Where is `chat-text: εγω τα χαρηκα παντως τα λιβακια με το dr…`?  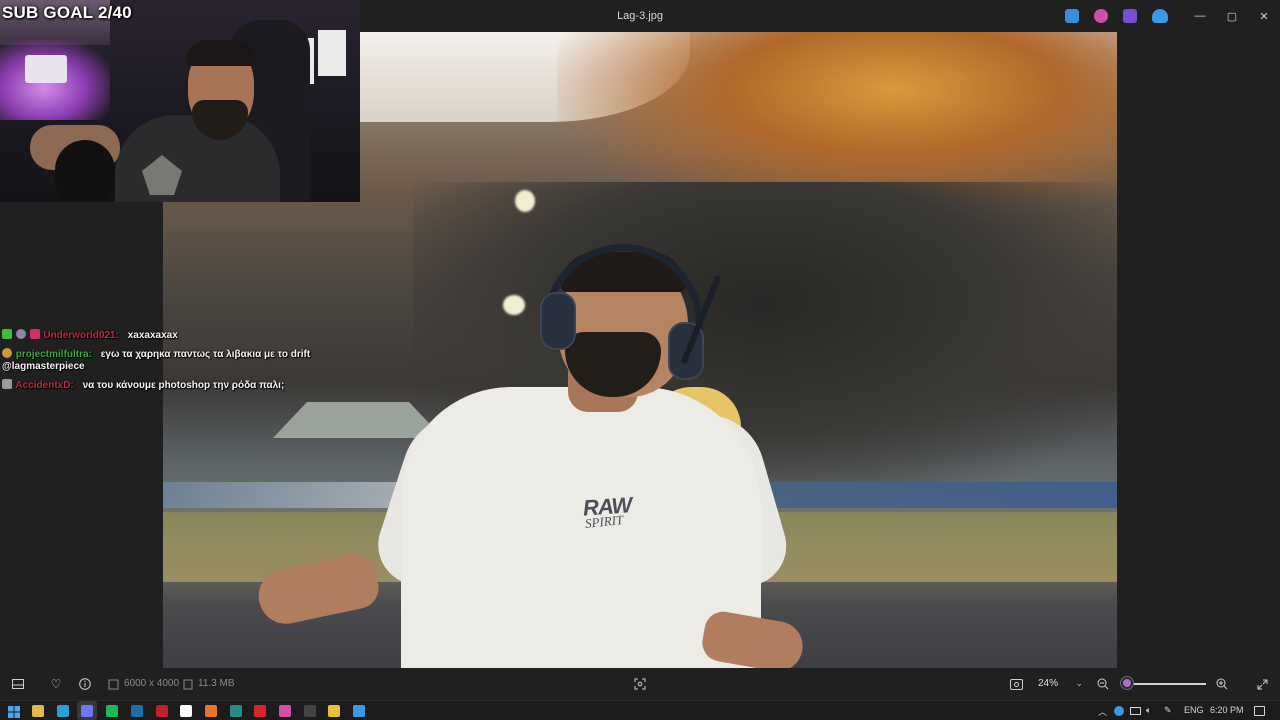 chat-text: εγω τα χαρηκα παντως τα λιβακια με το dr… is located at coordinates (205, 354).